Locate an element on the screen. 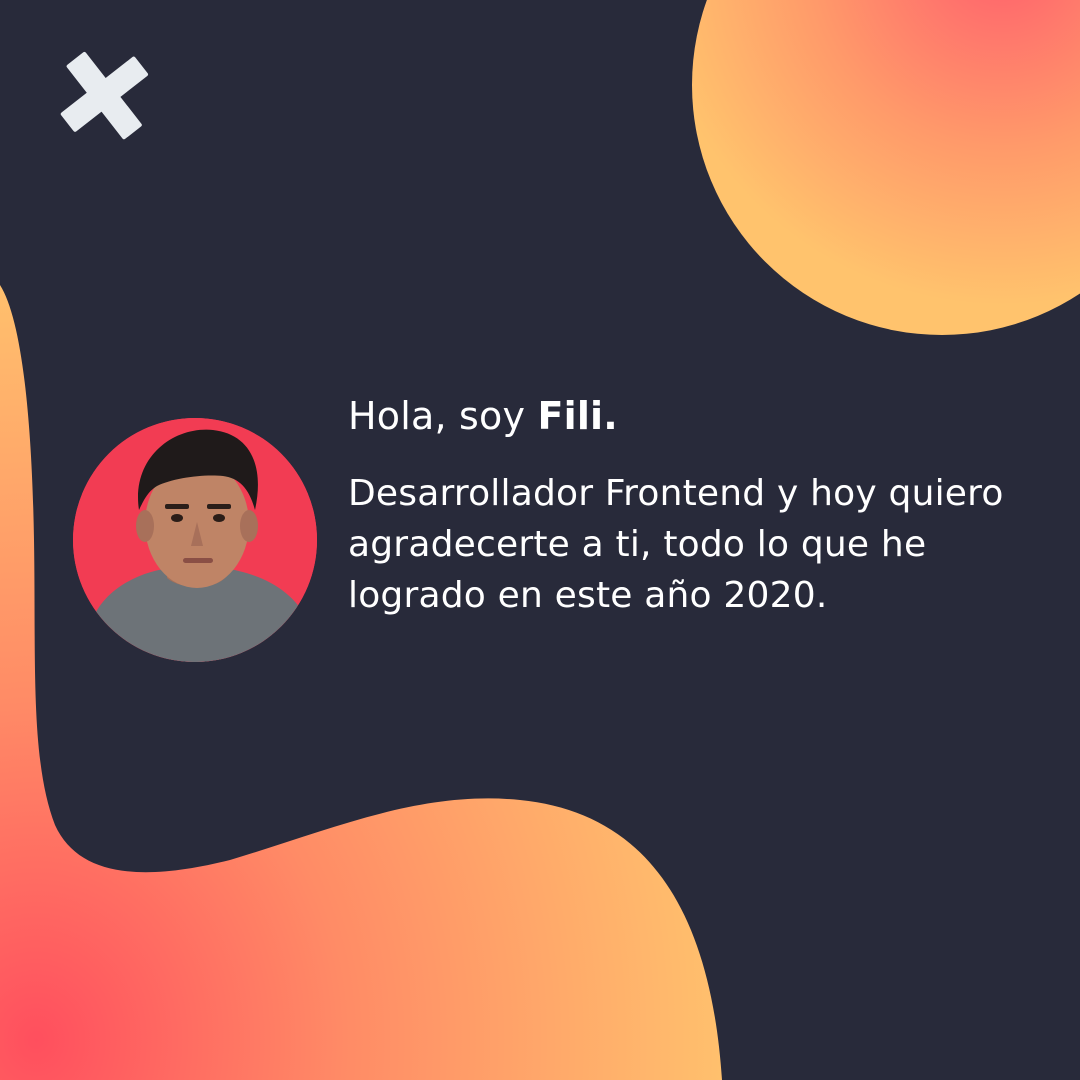  greeting-name: Fili. is located at coordinates (577, 416).